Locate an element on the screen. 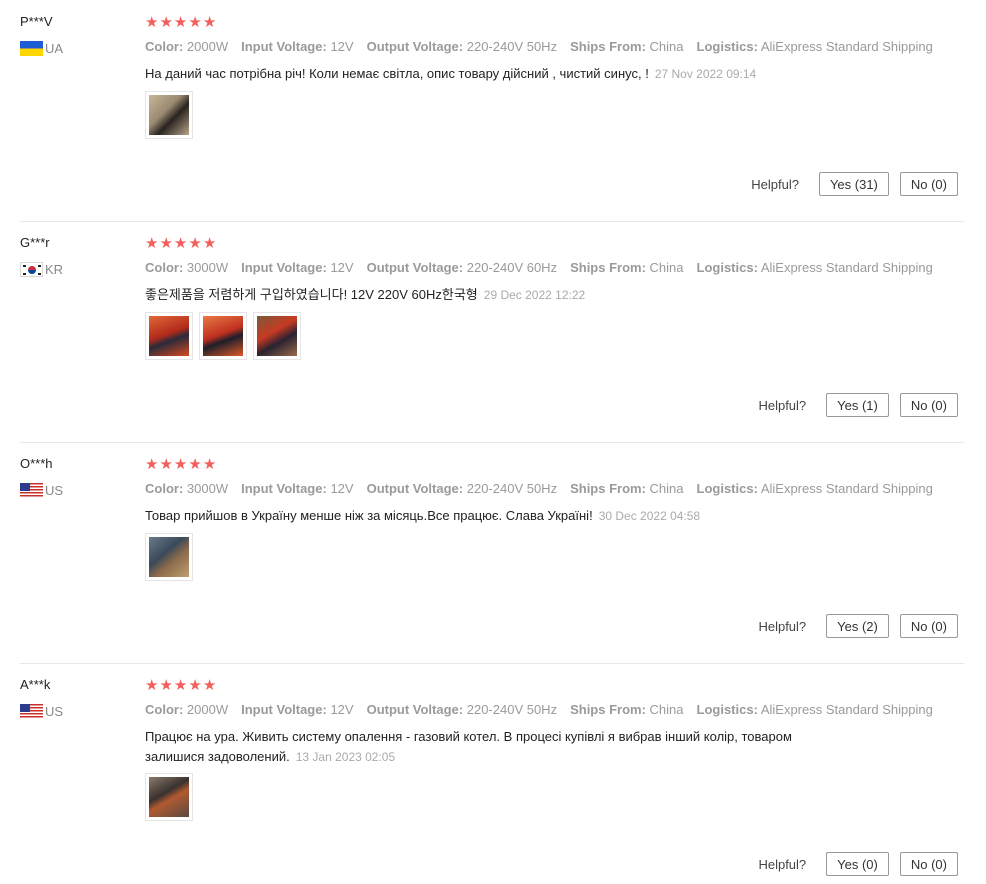  buyer-name: O***h is located at coordinates (36, 463).